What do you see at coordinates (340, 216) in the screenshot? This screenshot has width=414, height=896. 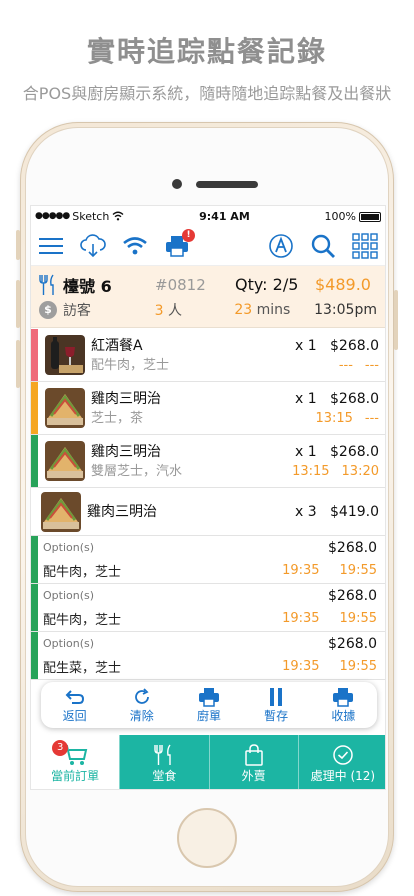 I see `battery-percent: 100%` at bounding box center [340, 216].